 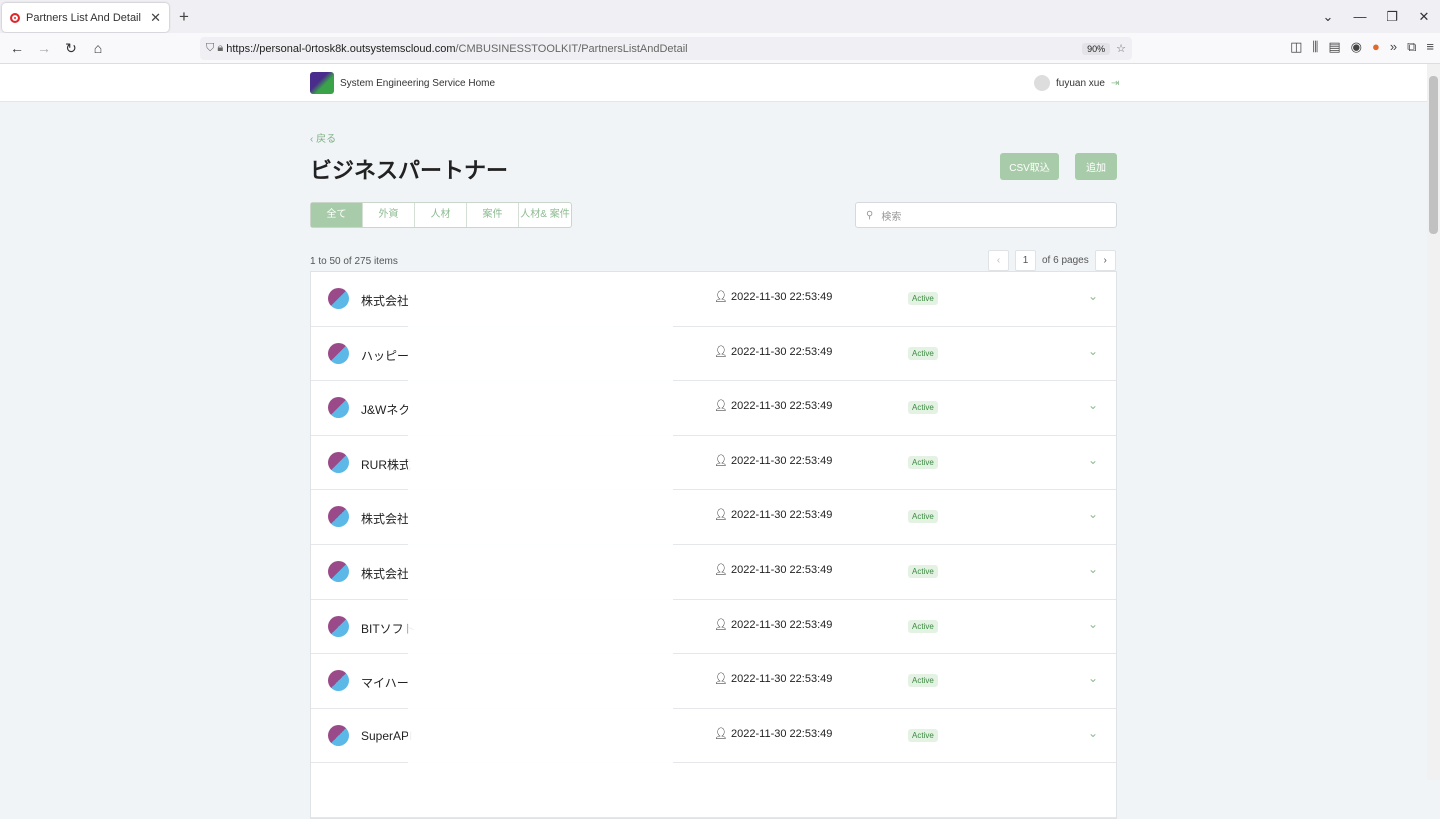 I want to click on add-button: 追加, so click(x=1096, y=166).